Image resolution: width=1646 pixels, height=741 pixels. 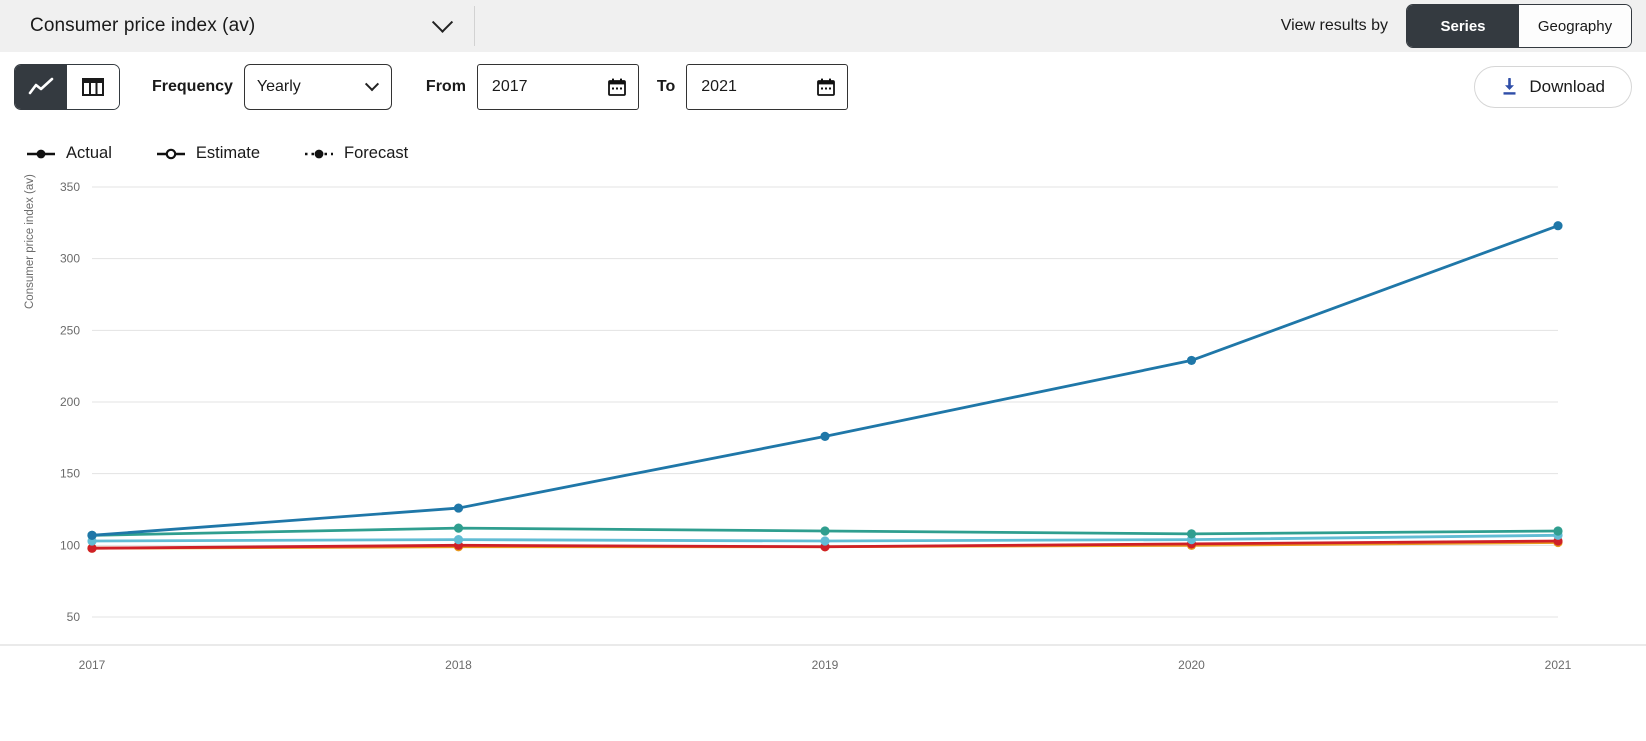 I want to click on display-type-toggle, so click(x=67, y=87).